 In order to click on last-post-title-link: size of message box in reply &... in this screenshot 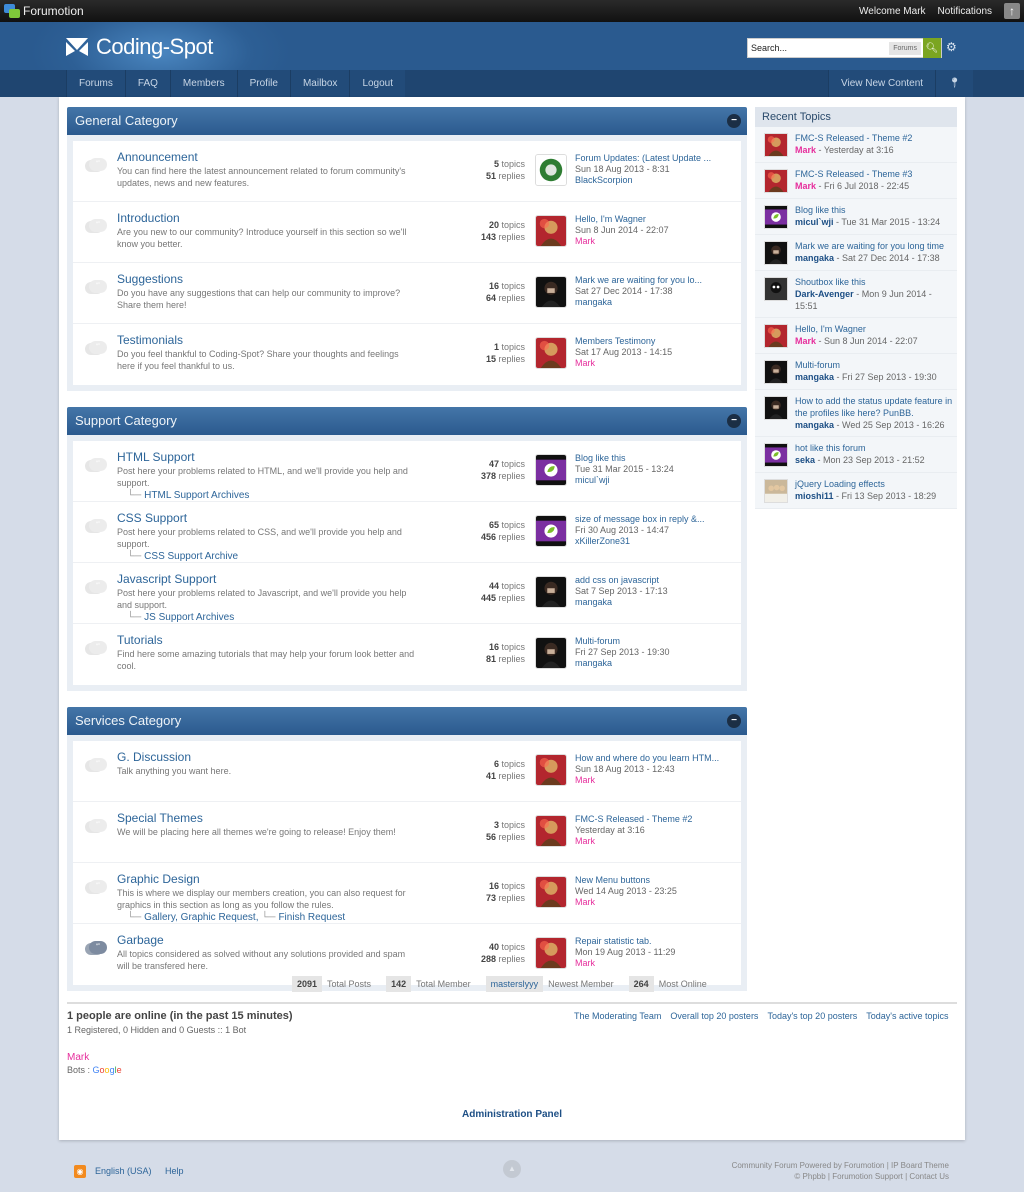, I will do `click(650, 519)`.